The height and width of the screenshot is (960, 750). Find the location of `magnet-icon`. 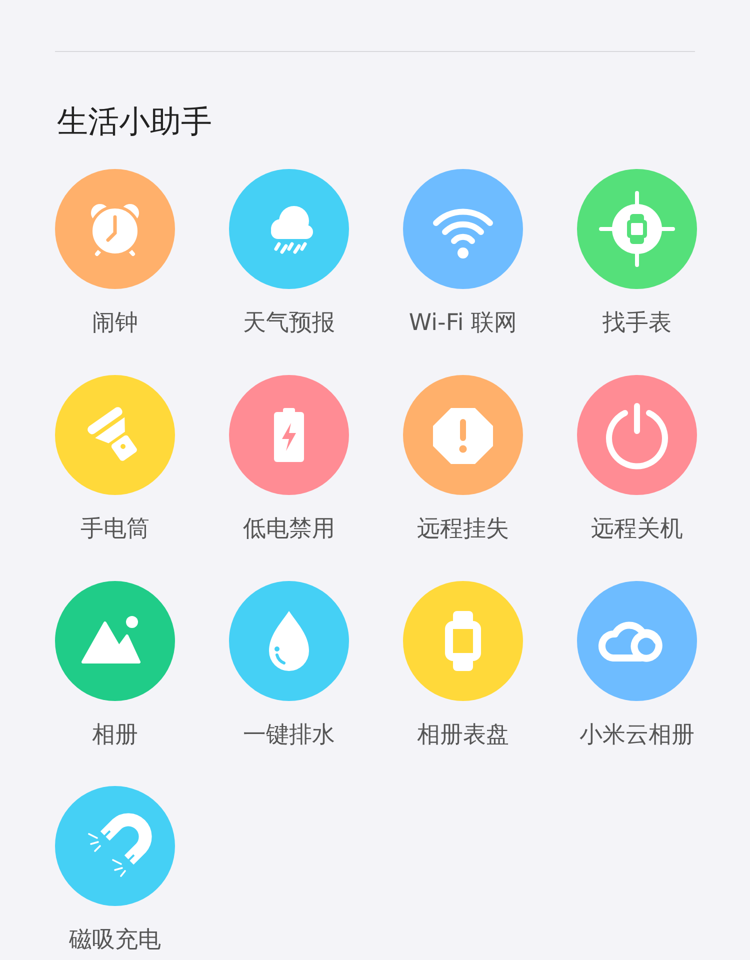

magnet-icon is located at coordinates (115, 846).